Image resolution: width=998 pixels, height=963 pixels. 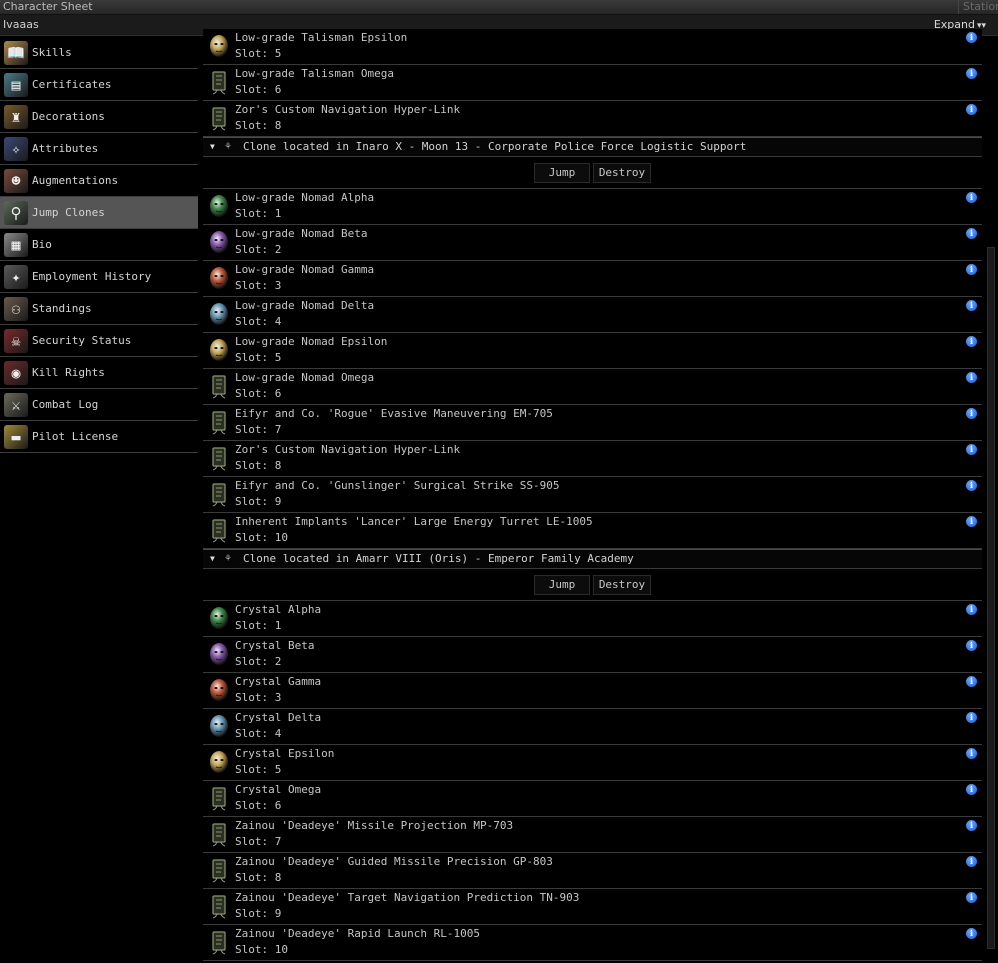 What do you see at coordinates (92, 276) in the screenshot?
I see `sidebar-item-label: Employment History` at bounding box center [92, 276].